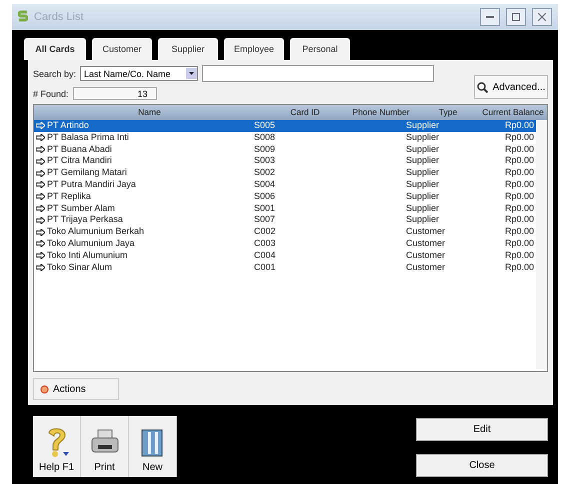  What do you see at coordinates (285, 150) in the screenshot?
I see `table-row: PT Buana Abadi S009 Supplier Rp0.00` at bounding box center [285, 150].